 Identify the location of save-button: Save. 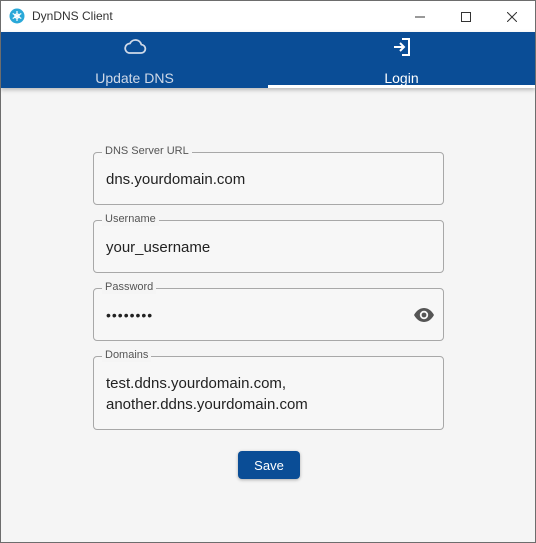
(269, 465).